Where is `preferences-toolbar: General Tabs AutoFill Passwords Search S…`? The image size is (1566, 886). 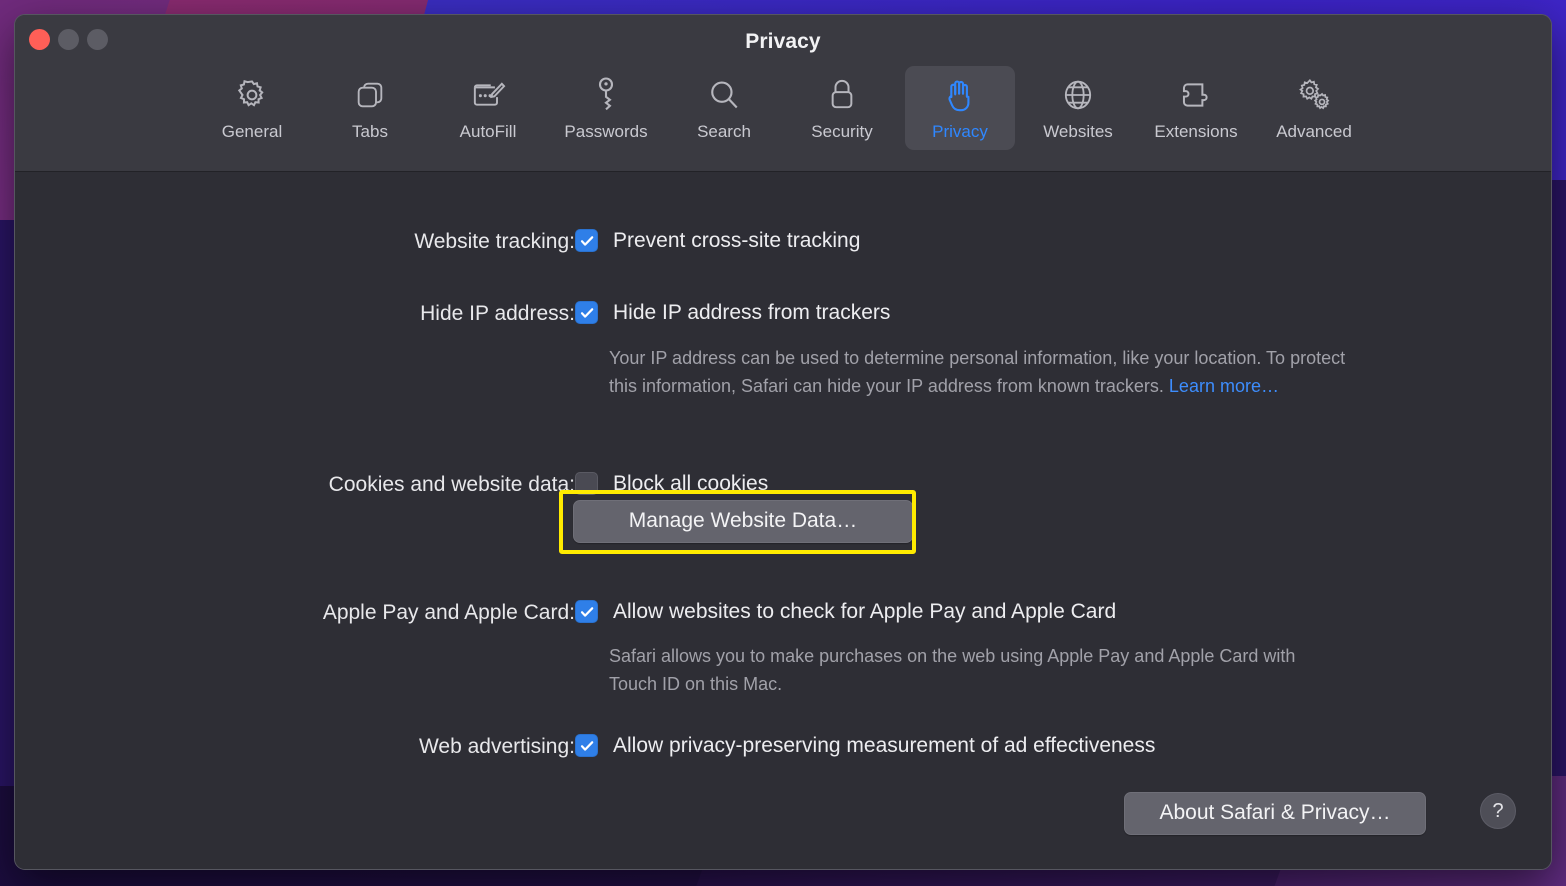 preferences-toolbar: General Tabs AutoFill Passwords Search S… is located at coordinates (783, 108).